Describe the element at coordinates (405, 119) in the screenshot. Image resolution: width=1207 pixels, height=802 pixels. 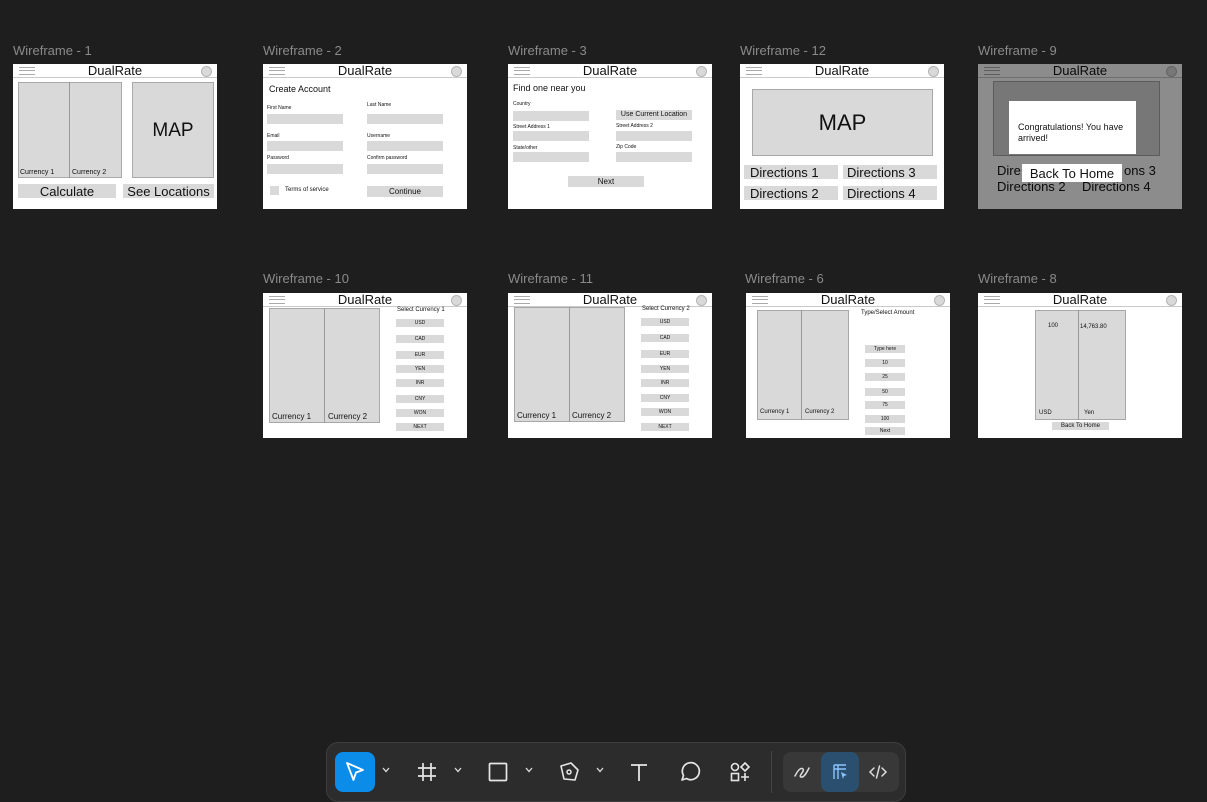
I see `last-name-field` at that location.